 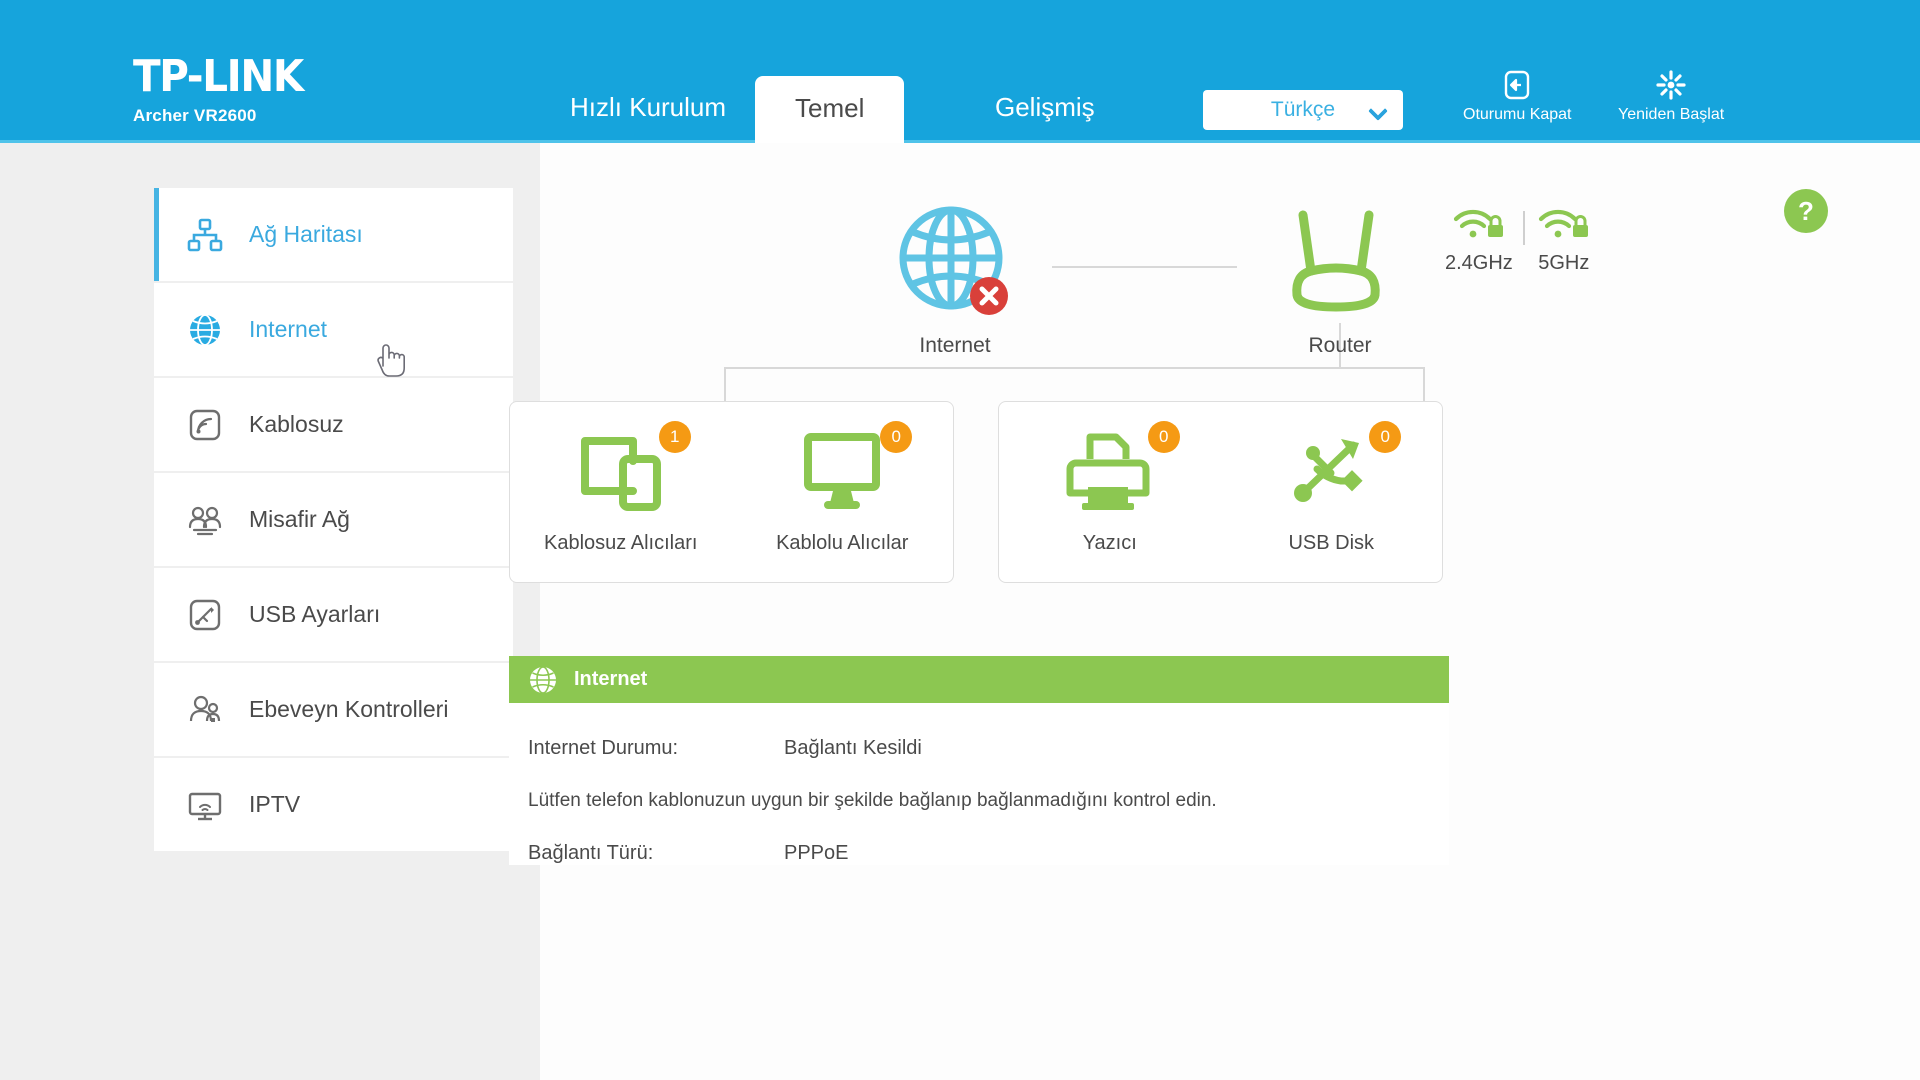 What do you see at coordinates (275, 804) in the screenshot?
I see `sidebar-item-label: IPTV` at bounding box center [275, 804].